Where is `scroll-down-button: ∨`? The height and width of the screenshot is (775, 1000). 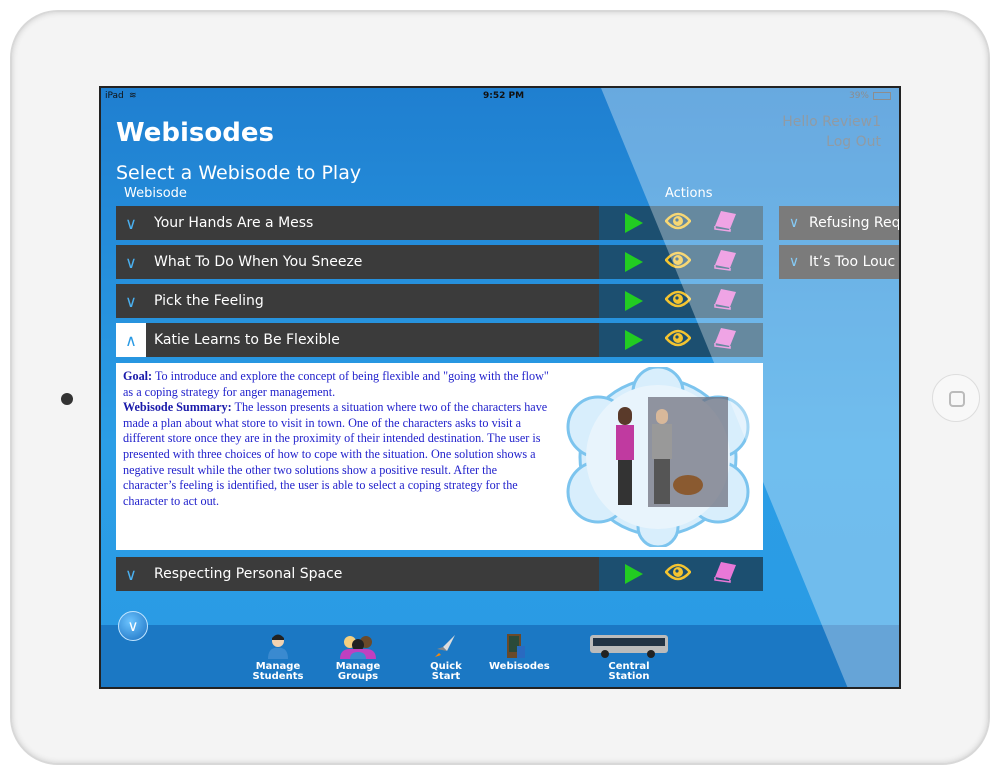 scroll-down-button: ∨ is located at coordinates (133, 626).